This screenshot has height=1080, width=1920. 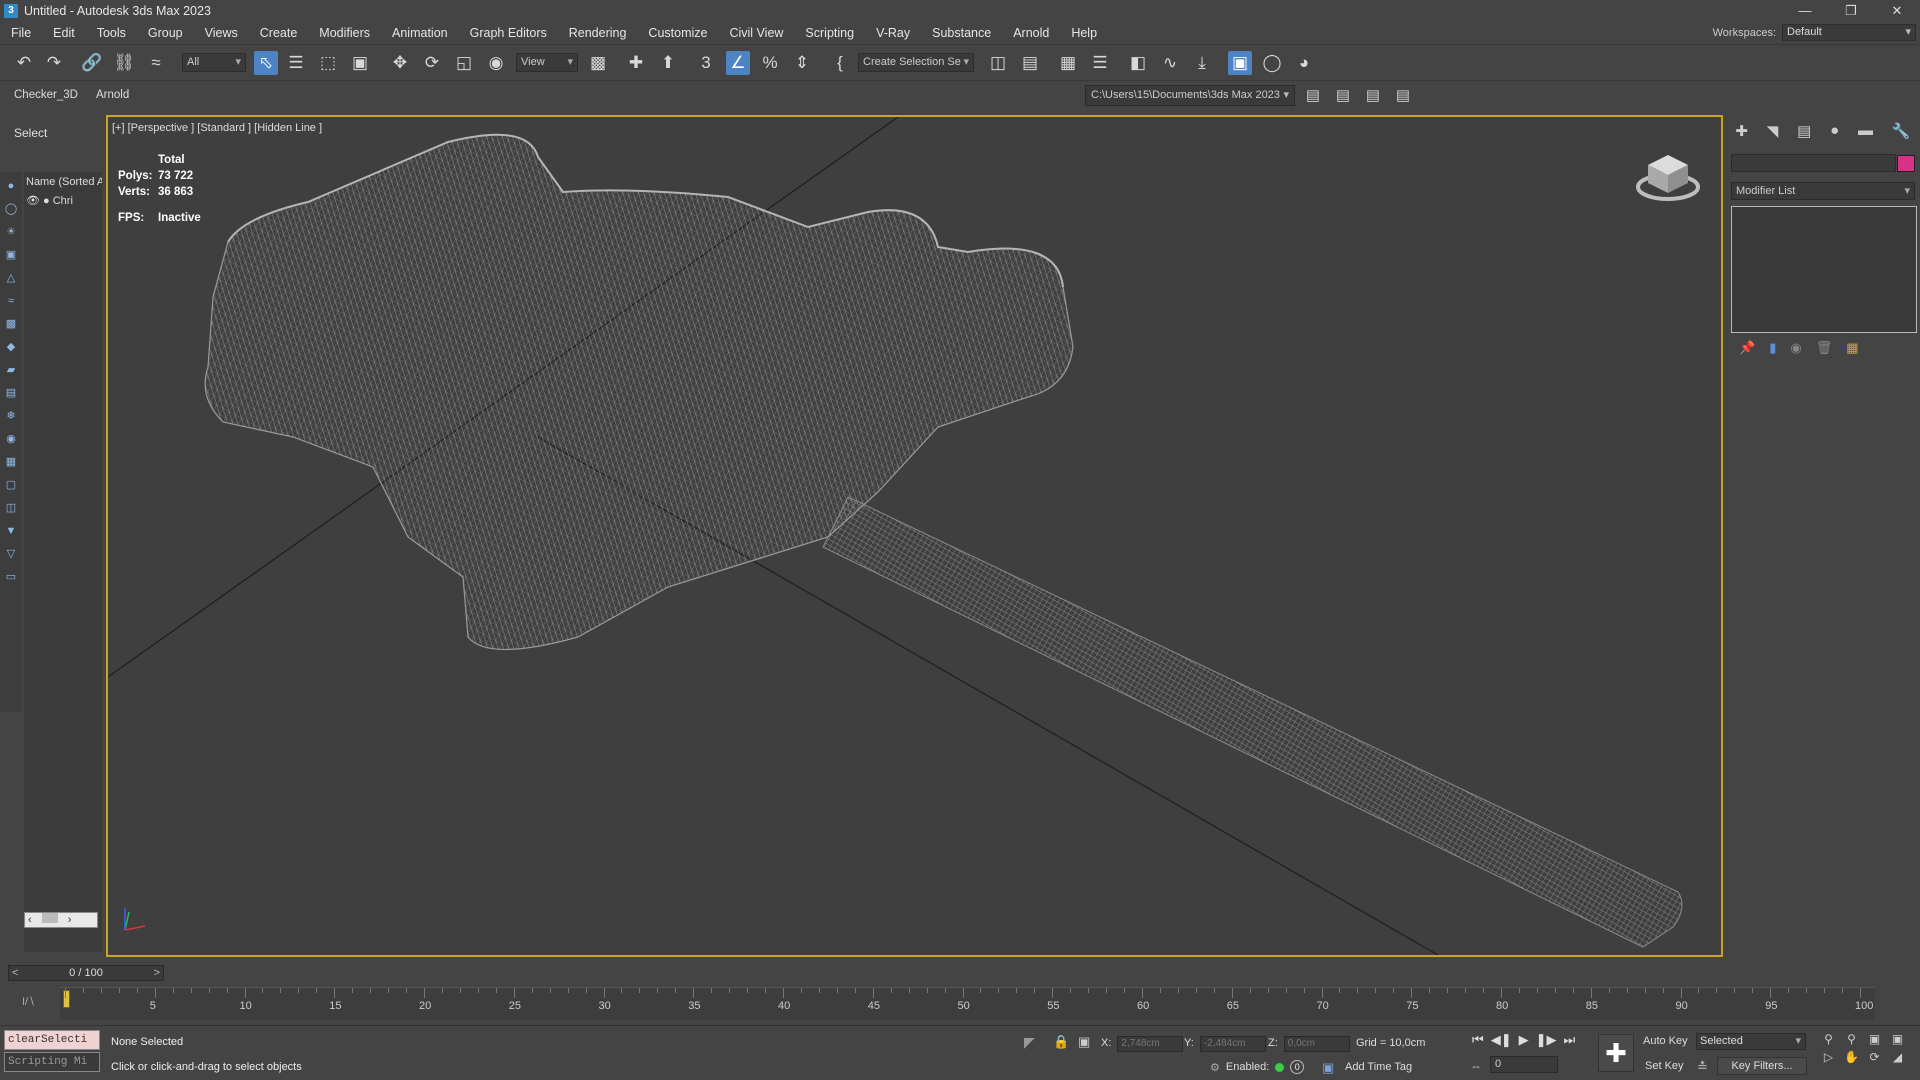 What do you see at coordinates (1150, 1044) in the screenshot?
I see `x-field: 2,748cm` at bounding box center [1150, 1044].